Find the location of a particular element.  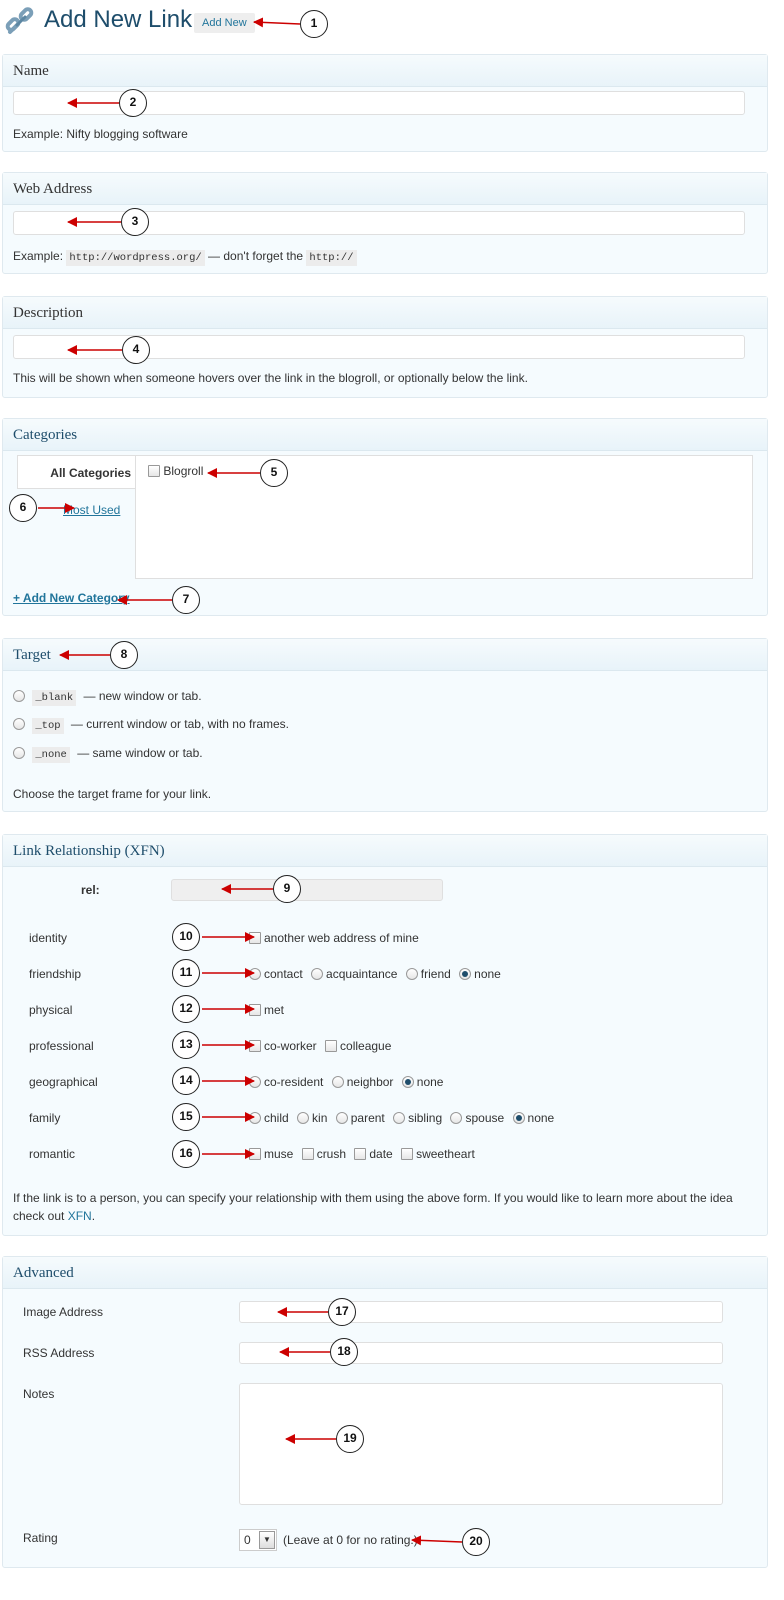

identity-me-label: another web address of mine is located at coordinates (341, 938).